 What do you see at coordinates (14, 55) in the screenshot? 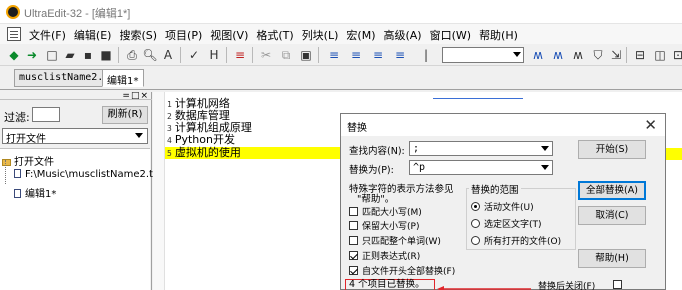
I see `back-arrow-icon: ◆` at bounding box center [14, 55].